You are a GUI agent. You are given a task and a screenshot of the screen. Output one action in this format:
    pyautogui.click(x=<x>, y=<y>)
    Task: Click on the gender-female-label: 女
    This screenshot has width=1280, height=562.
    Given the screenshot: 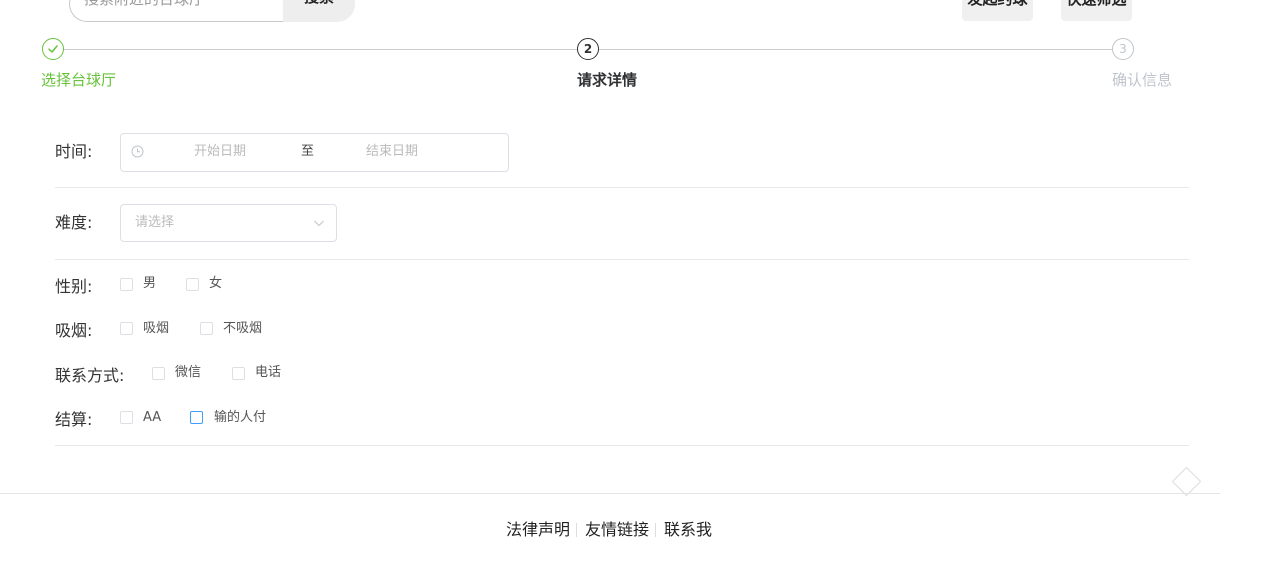 What is the action you would take?
    pyautogui.click(x=215, y=284)
    